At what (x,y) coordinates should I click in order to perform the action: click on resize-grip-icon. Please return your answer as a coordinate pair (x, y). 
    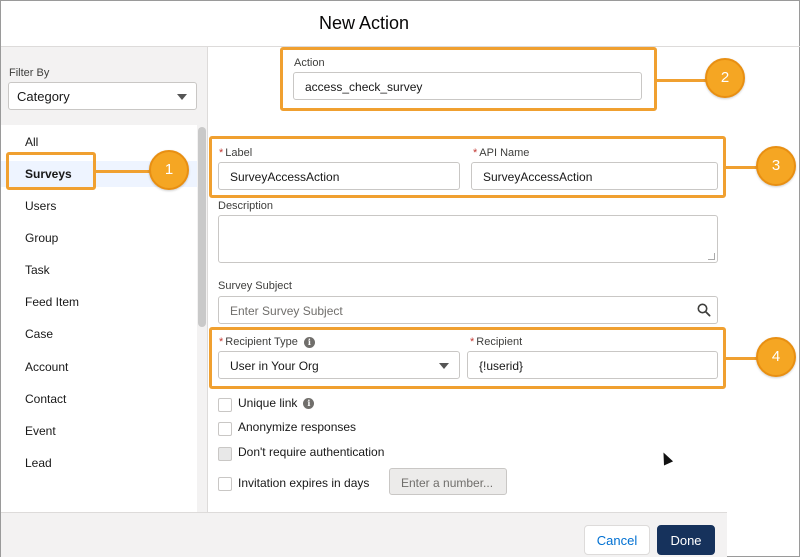
    Looking at the image, I should click on (711, 256).